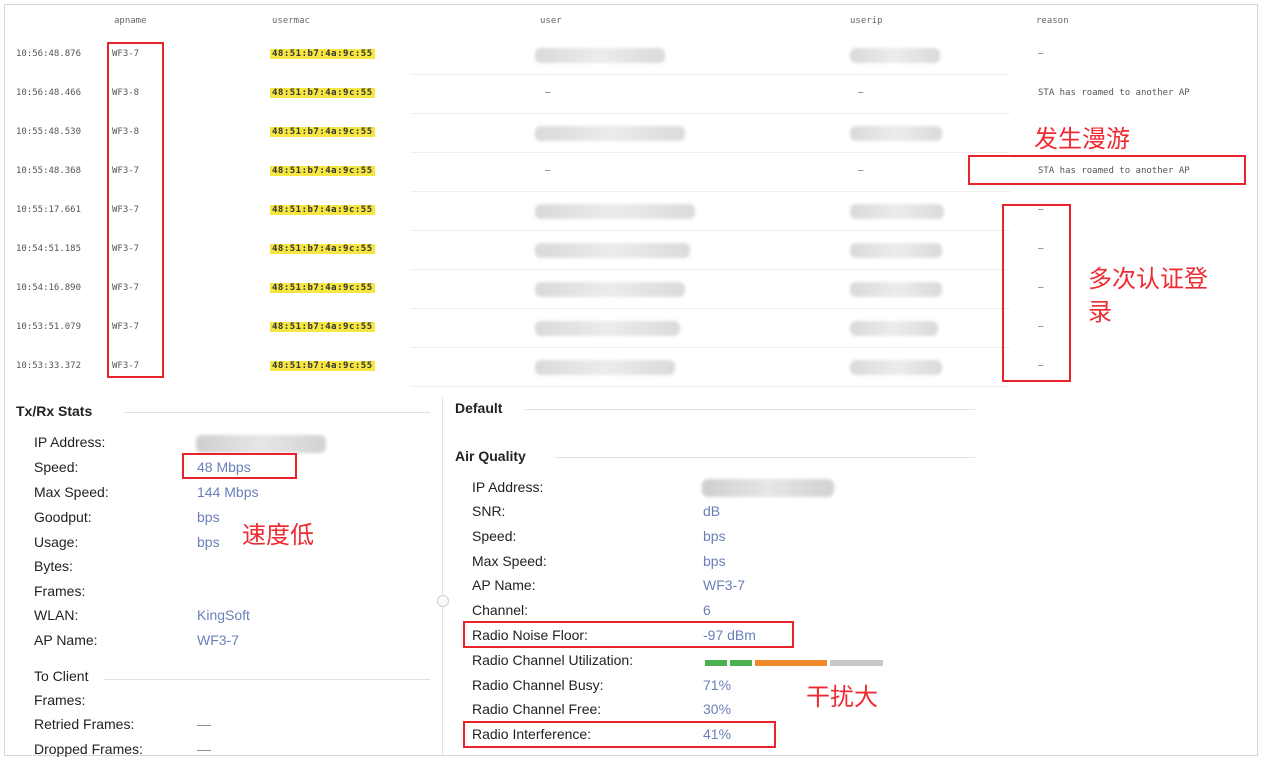 This screenshot has height=760, width=1262. Describe the element at coordinates (130, 21) in the screenshot. I see `col-apname: apname` at that location.